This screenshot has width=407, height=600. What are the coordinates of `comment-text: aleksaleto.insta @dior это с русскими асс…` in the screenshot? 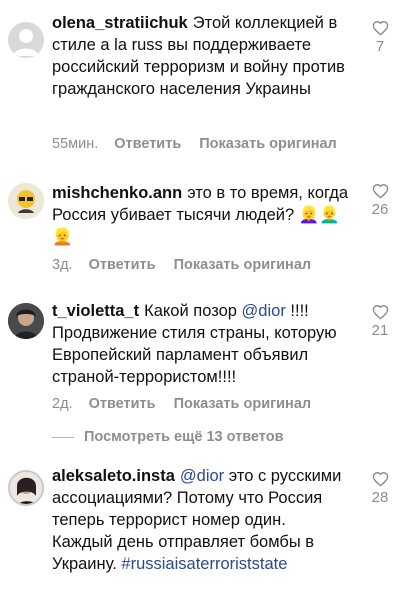 It's located at (201, 520).